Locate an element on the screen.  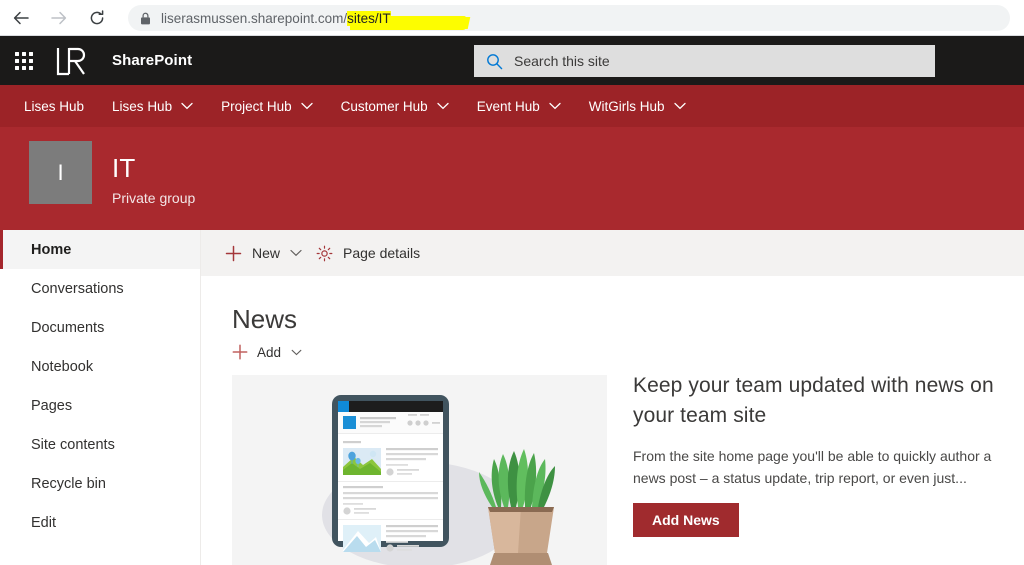
new-button-label: New is located at coordinates (266, 253).